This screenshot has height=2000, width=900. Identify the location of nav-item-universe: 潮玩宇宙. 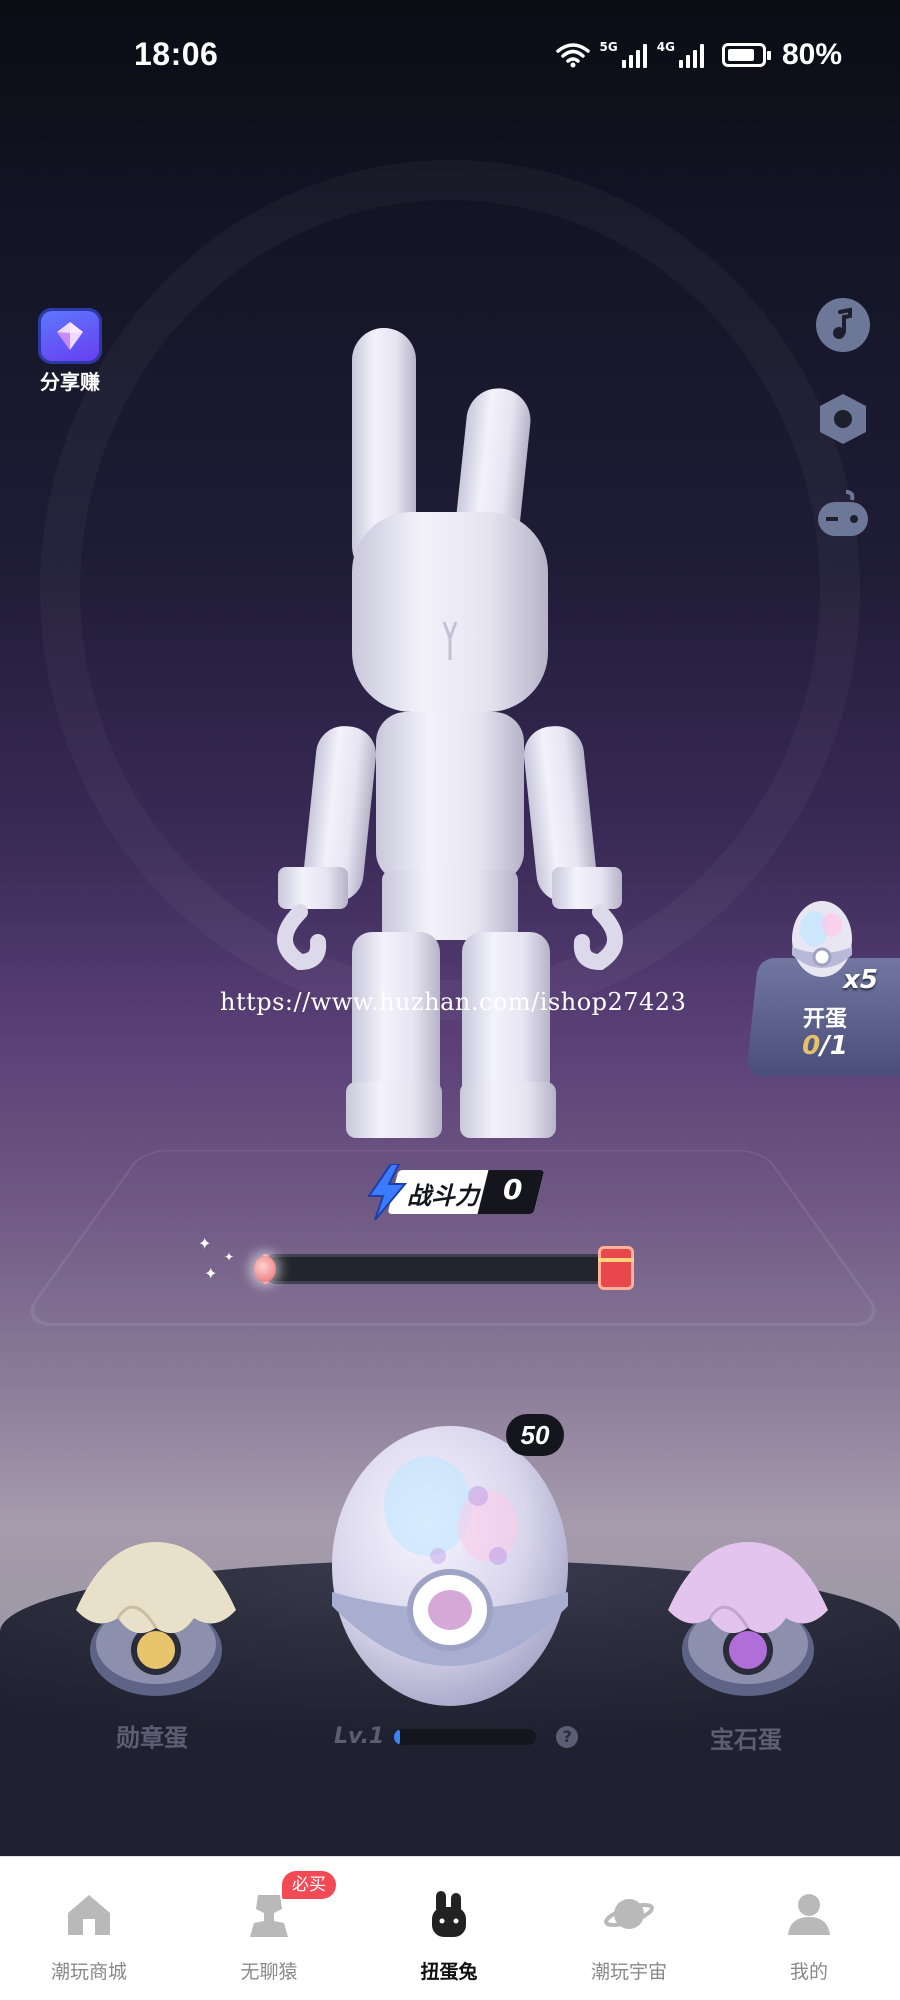
(629, 1928).